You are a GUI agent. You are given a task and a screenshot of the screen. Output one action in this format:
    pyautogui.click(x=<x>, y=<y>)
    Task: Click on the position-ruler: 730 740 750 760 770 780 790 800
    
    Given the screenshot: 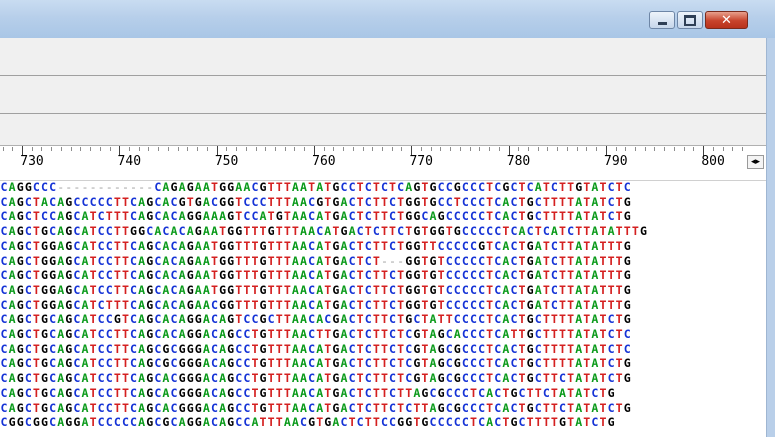 What is the action you would take?
    pyautogui.click(x=383, y=163)
    